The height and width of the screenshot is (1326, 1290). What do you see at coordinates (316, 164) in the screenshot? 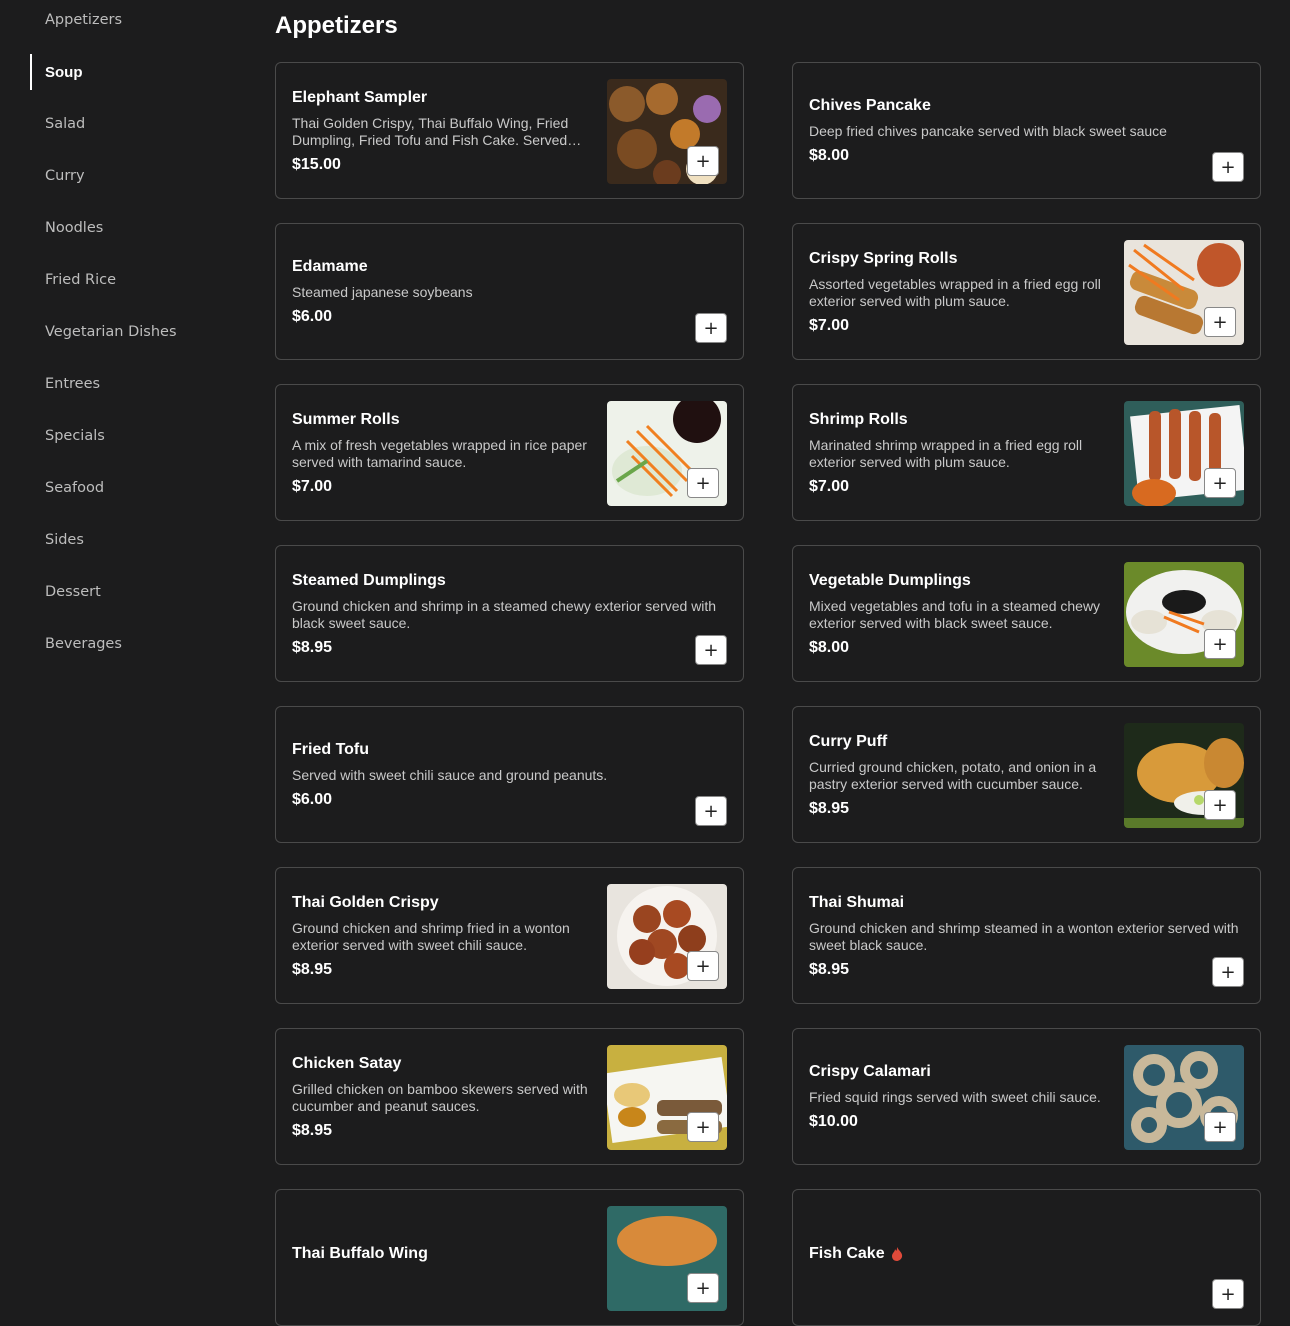
I see `menu-item-price: $15.00` at bounding box center [316, 164].